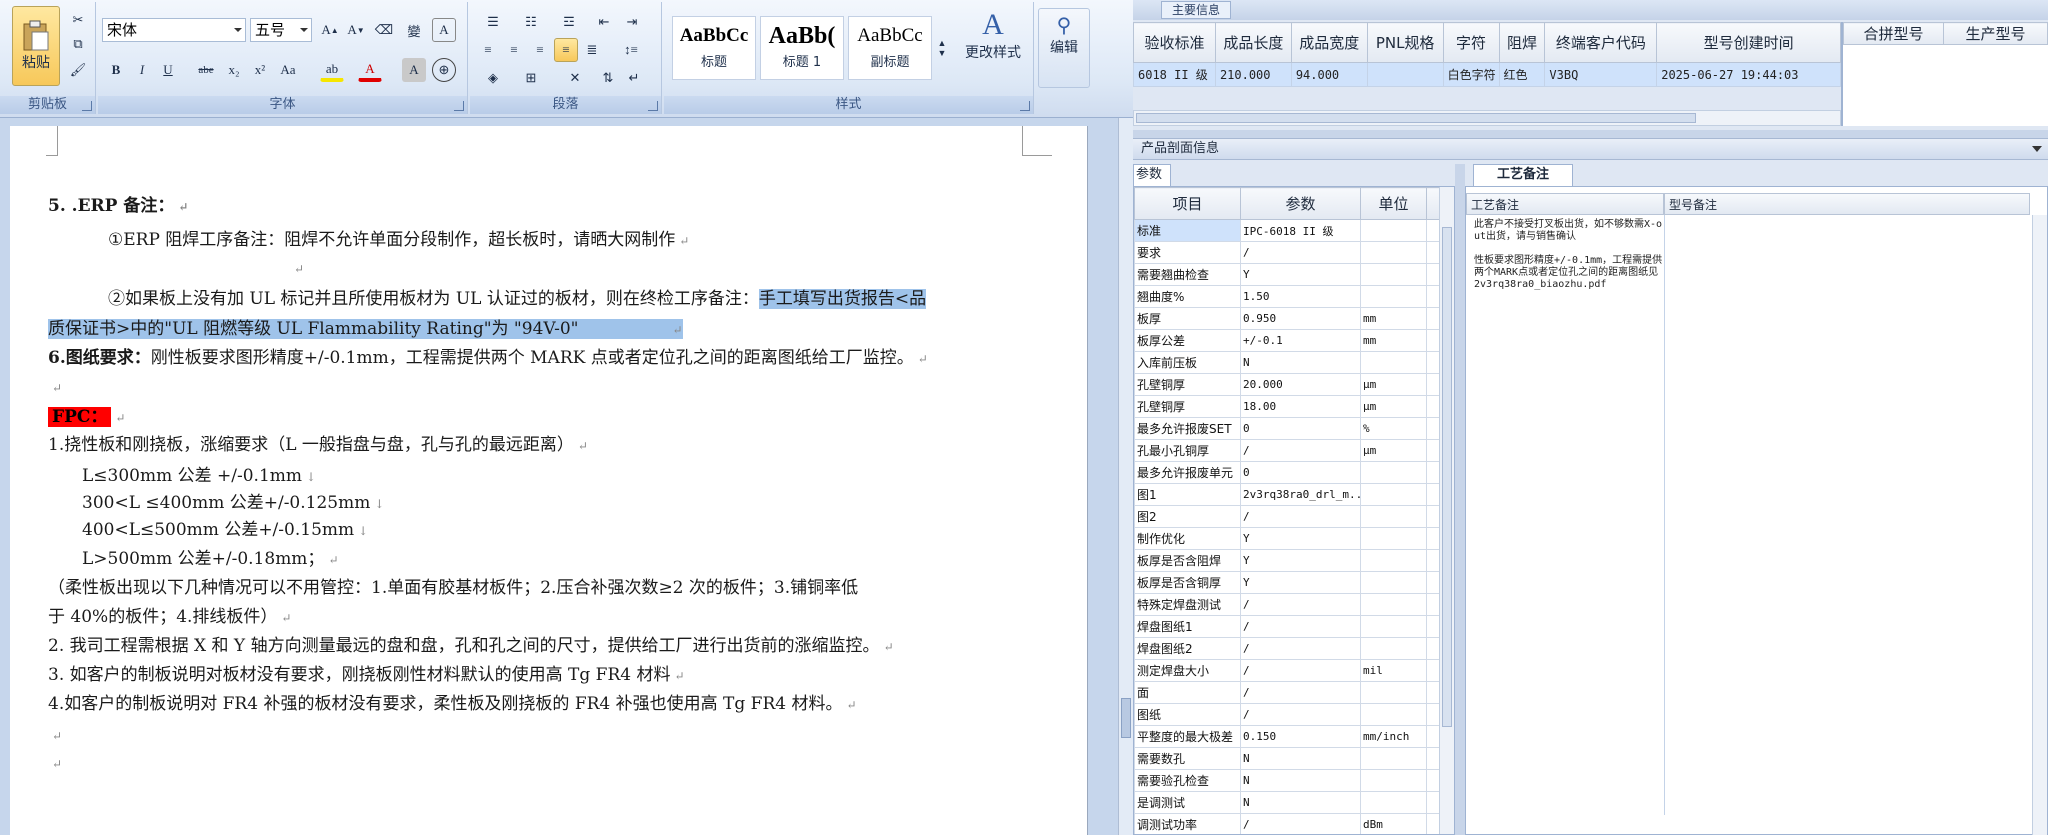 This screenshot has height=835, width=2048. I want to click on char-shading-icon: A, so click(414, 70).